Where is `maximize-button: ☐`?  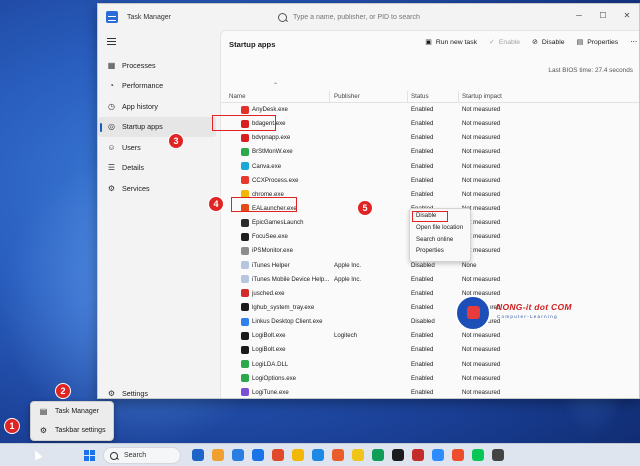 maximize-button: ☐ is located at coordinates (603, 15).